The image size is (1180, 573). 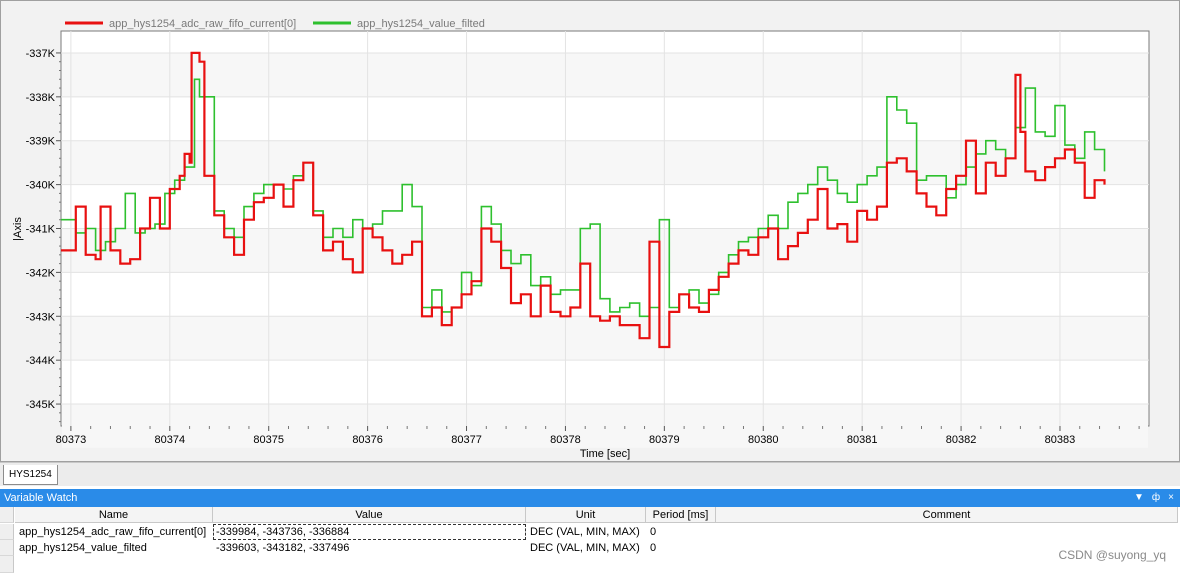 I want to click on x-tick-label: 80375, so click(x=268, y=440).